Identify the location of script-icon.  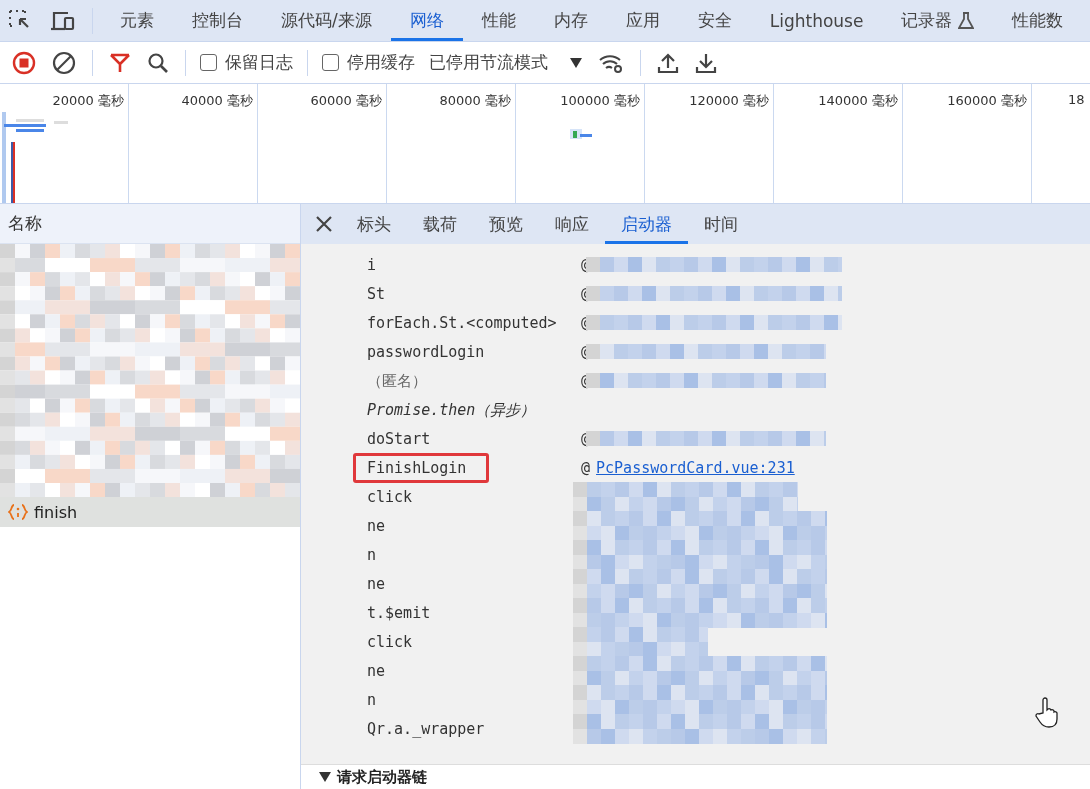
(18, 512).